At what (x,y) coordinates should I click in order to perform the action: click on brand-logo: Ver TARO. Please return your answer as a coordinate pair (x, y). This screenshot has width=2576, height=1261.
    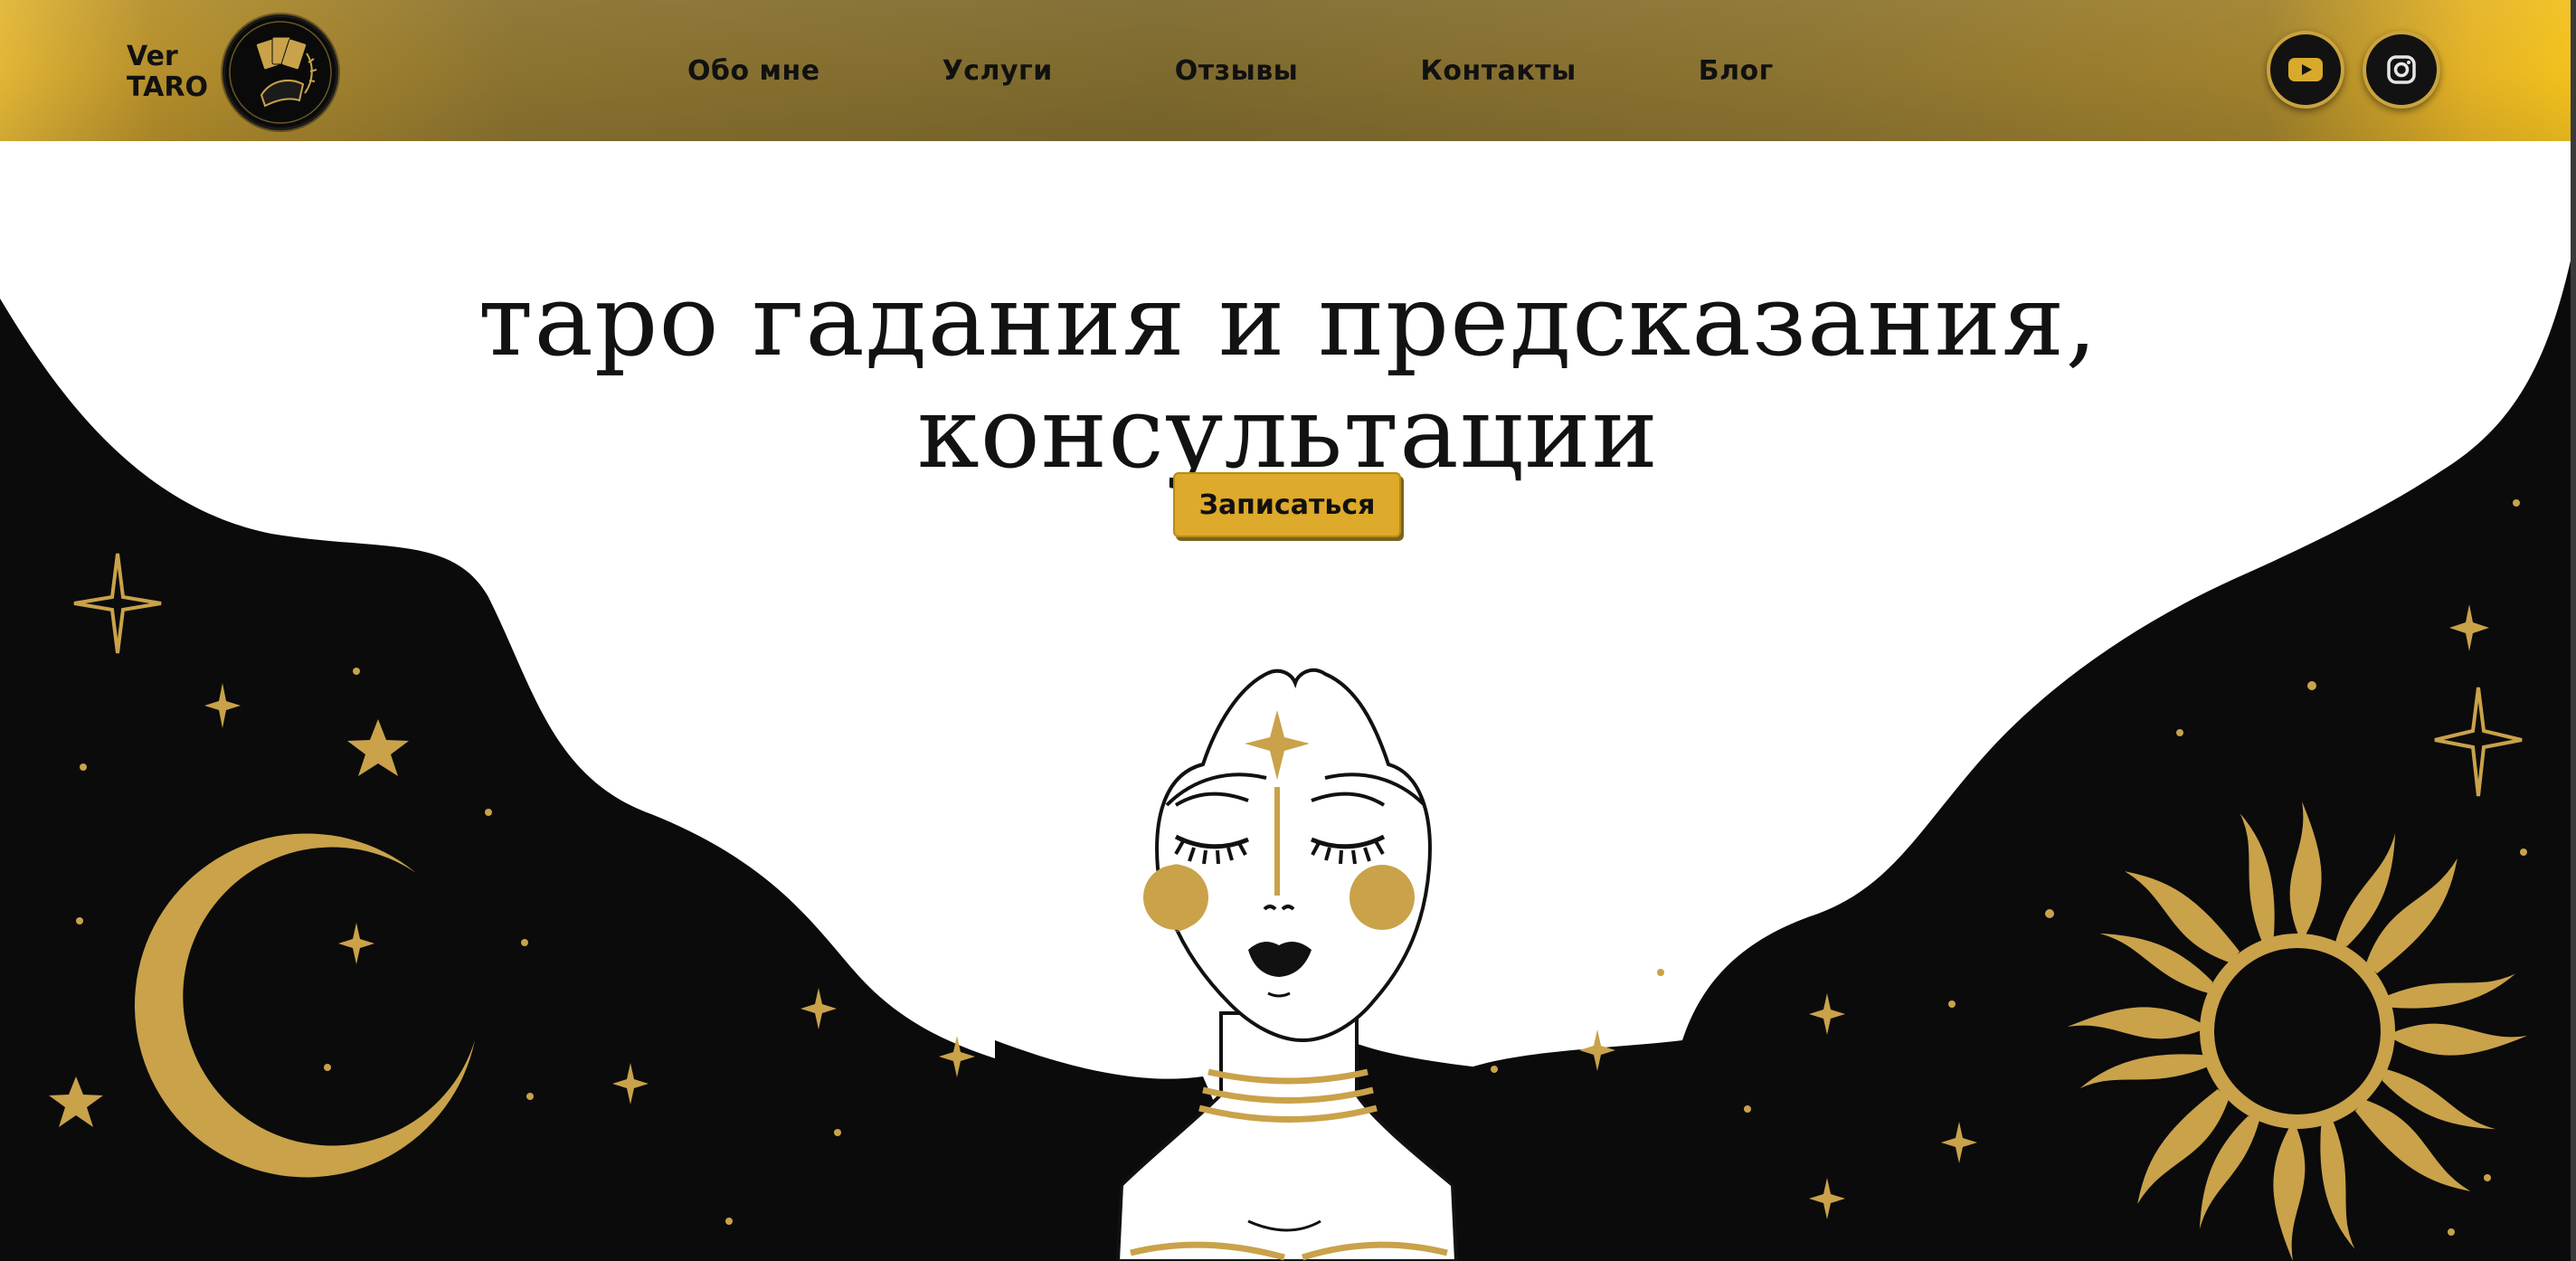
    Looking at the image, I should click on (232, 72).